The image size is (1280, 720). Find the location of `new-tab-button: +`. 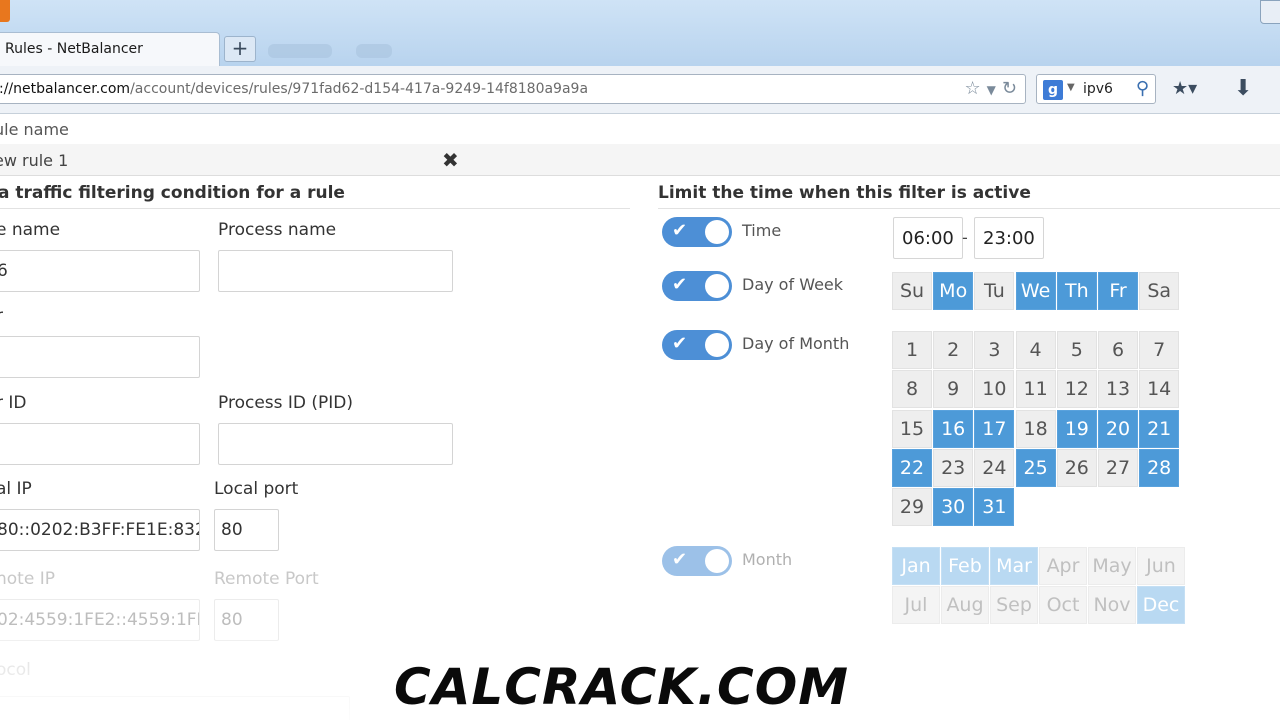

new-tab-button: + is located at coordinates (240, 49).